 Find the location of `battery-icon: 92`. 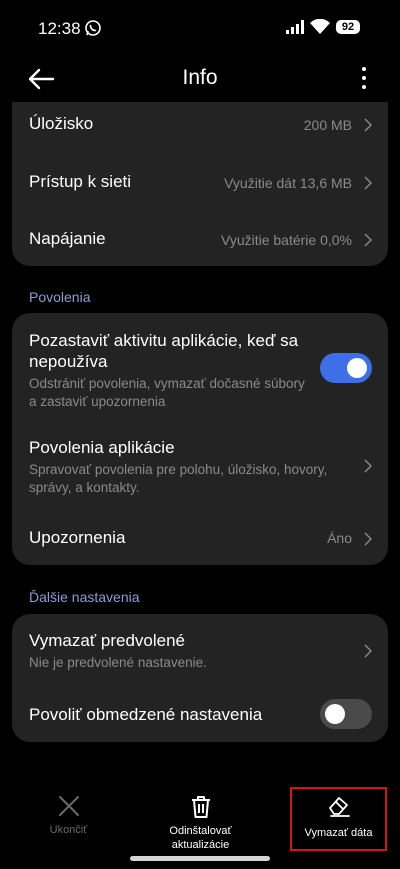

battery-icon: 92 is located at coordinates (348, 26).